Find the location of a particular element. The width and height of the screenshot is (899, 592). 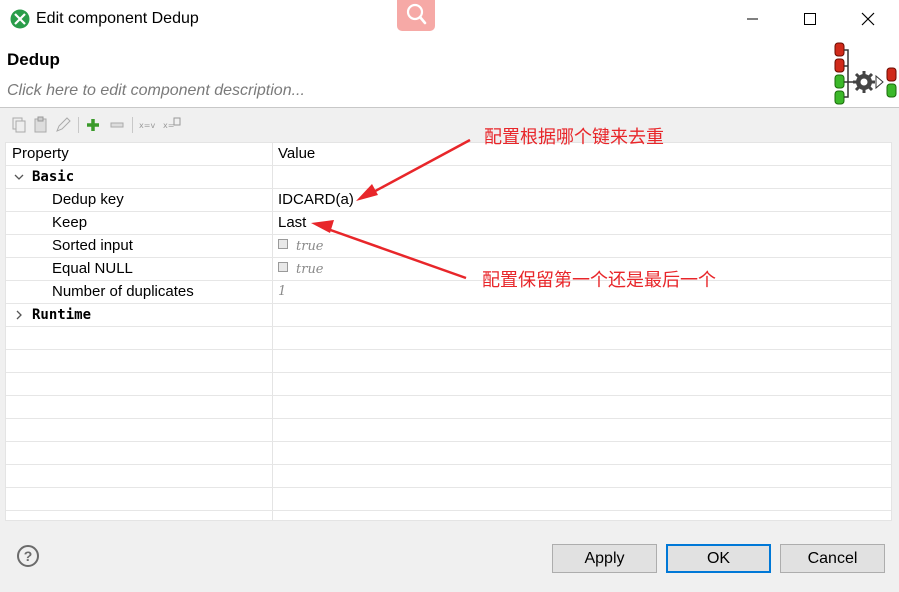

ok-button: OK is located at coordinates (718, 558).